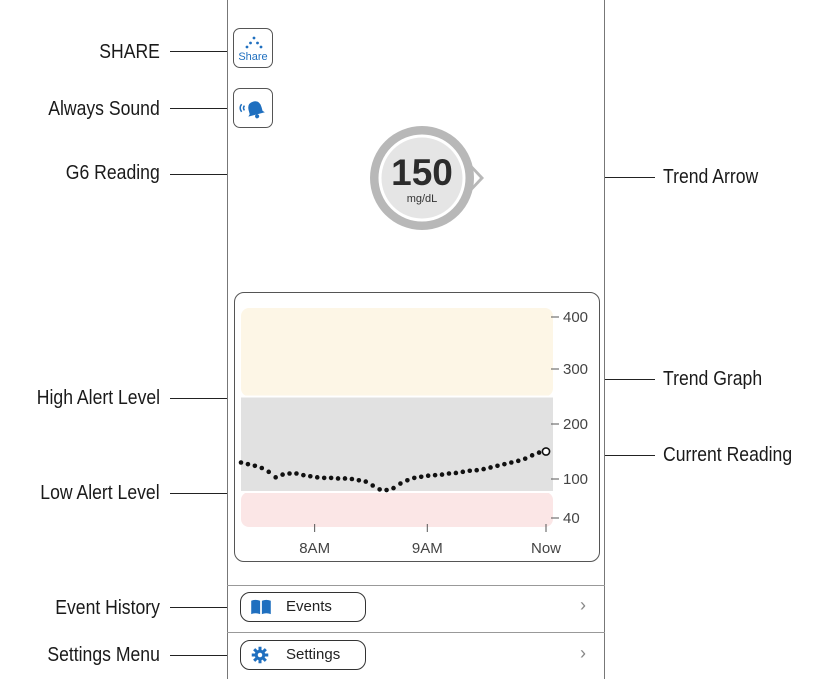 The image size is (829, 679). What do you see at coordinates (98, 398) in the screenshot?
I see `callout-high-alert: High Alert Level` at bounding box center [98, 398].